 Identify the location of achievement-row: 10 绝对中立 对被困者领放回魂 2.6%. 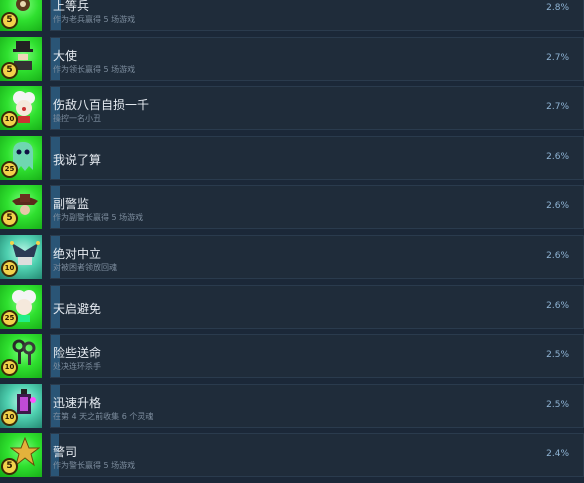
(292, 256).